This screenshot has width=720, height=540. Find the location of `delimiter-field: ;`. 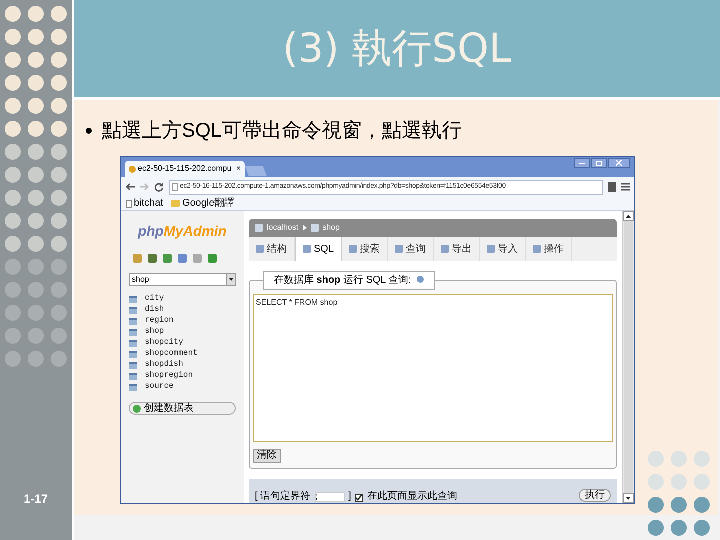

delimiter-field: ; is located at coordinates (329, 497).